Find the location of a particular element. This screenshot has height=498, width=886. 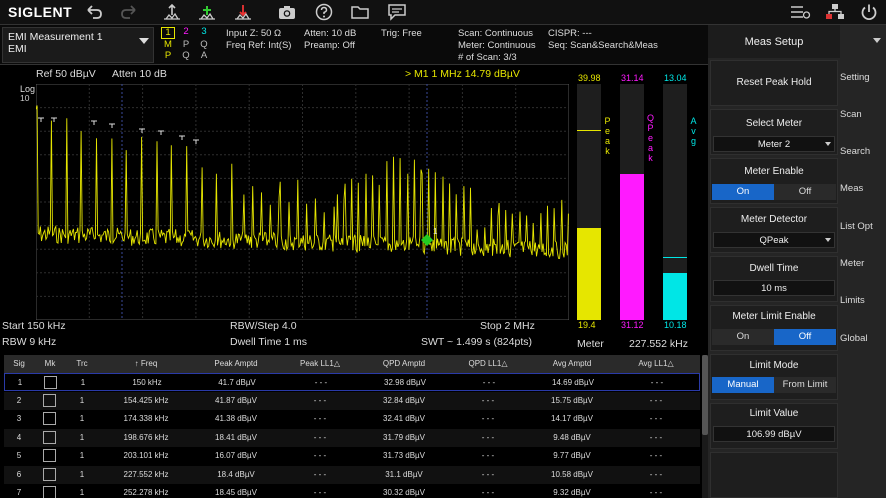

select-meter-dropdown: Meter 2 is located at coordinates (774, 144).